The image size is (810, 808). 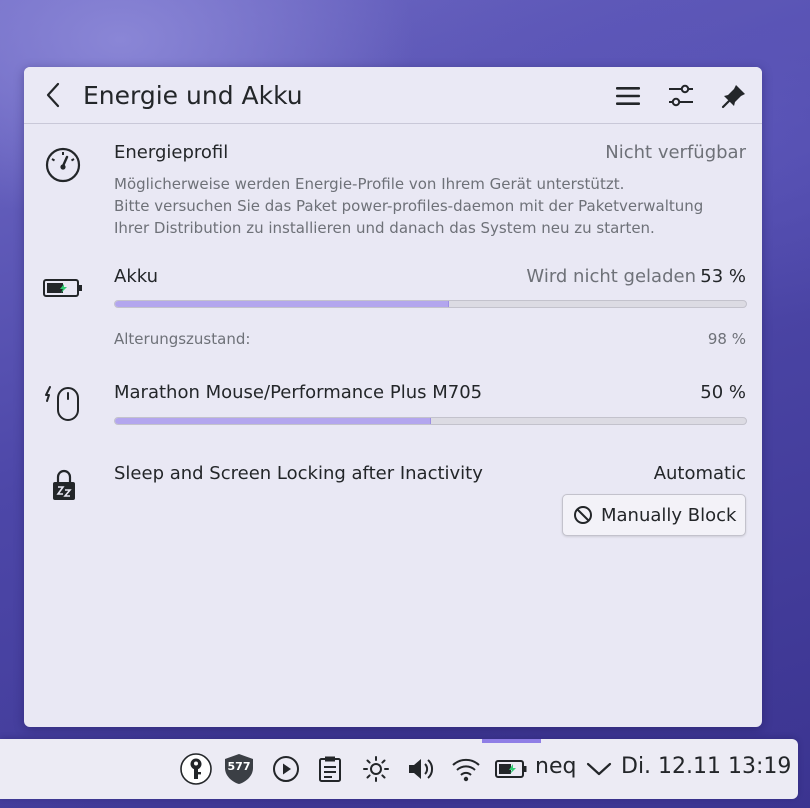 What do you see at coordinates (723, 276) in the screenshot?
I see `battery-percent: 53 %` at bounding box center [723, 276].